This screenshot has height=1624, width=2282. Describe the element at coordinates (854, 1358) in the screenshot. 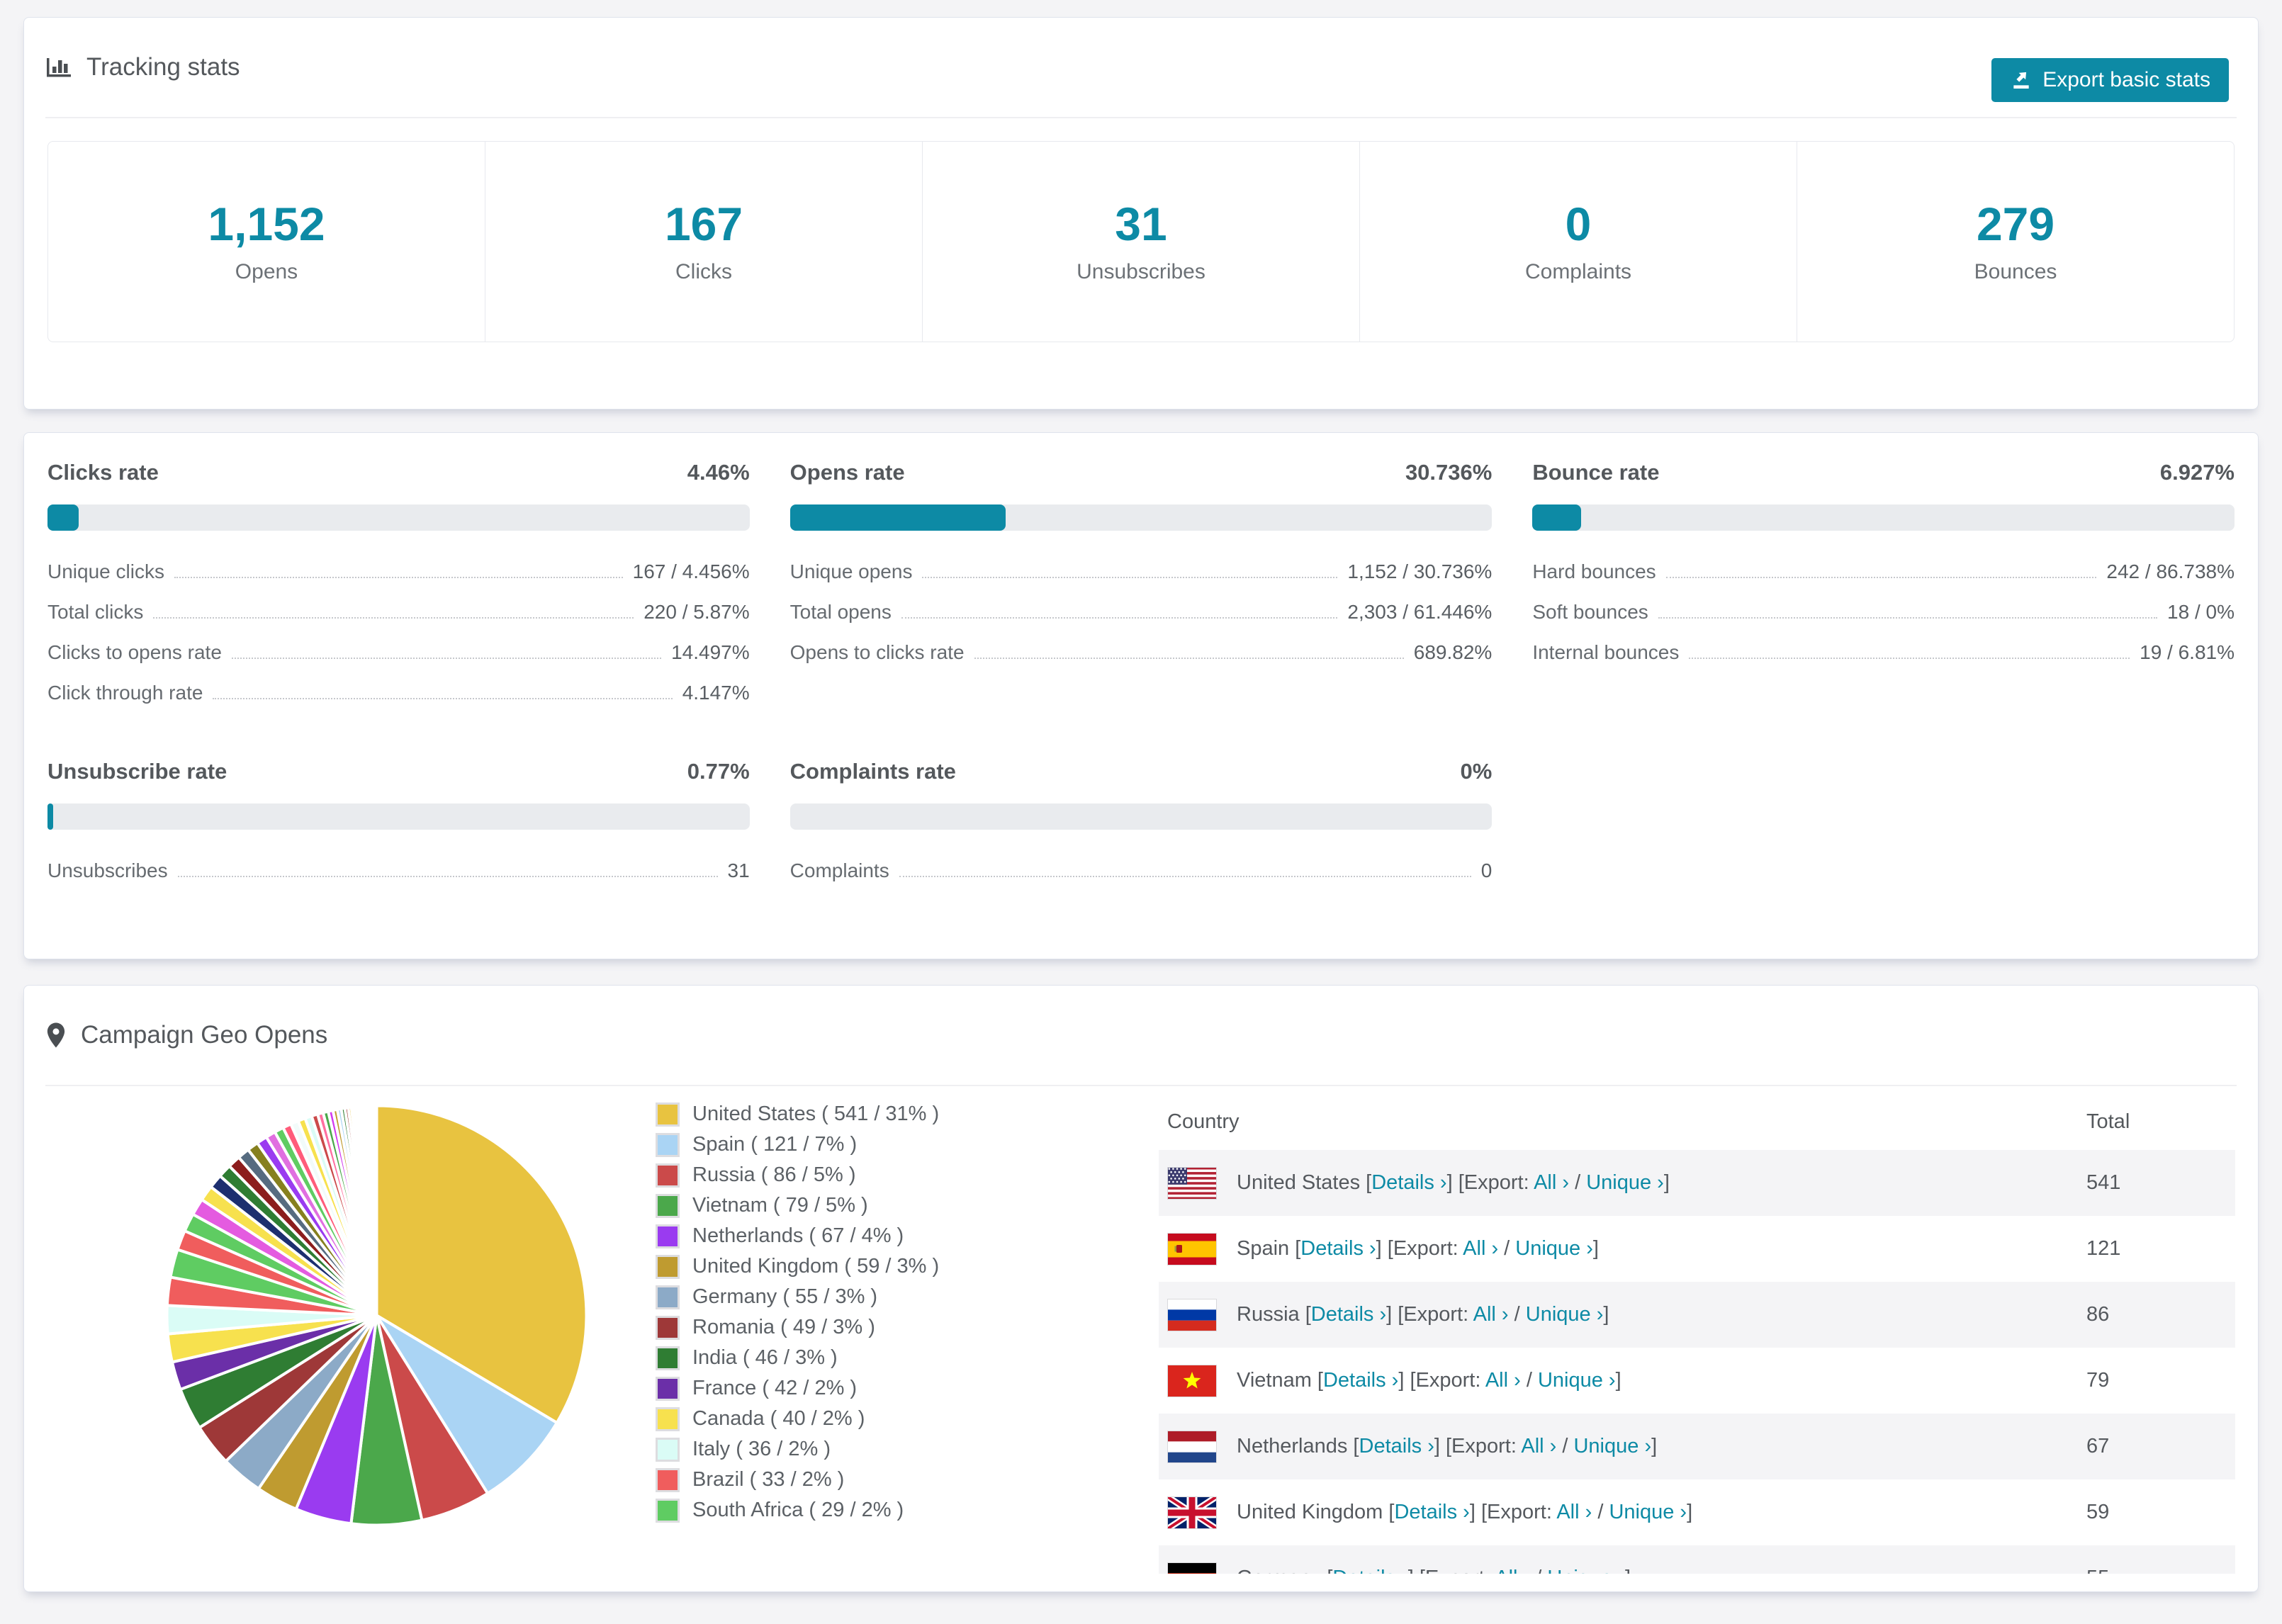

I see `legend-item: India ( 46 / 3% )` at that location.